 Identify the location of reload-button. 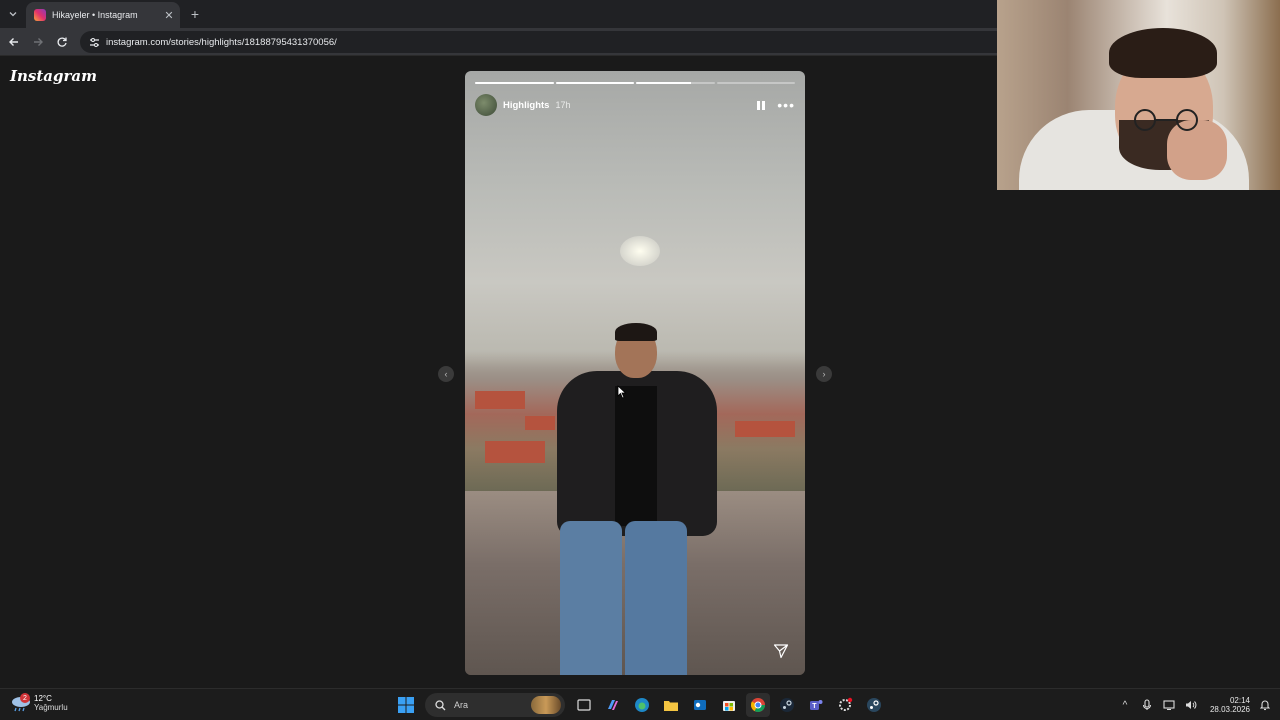
(62, 42).